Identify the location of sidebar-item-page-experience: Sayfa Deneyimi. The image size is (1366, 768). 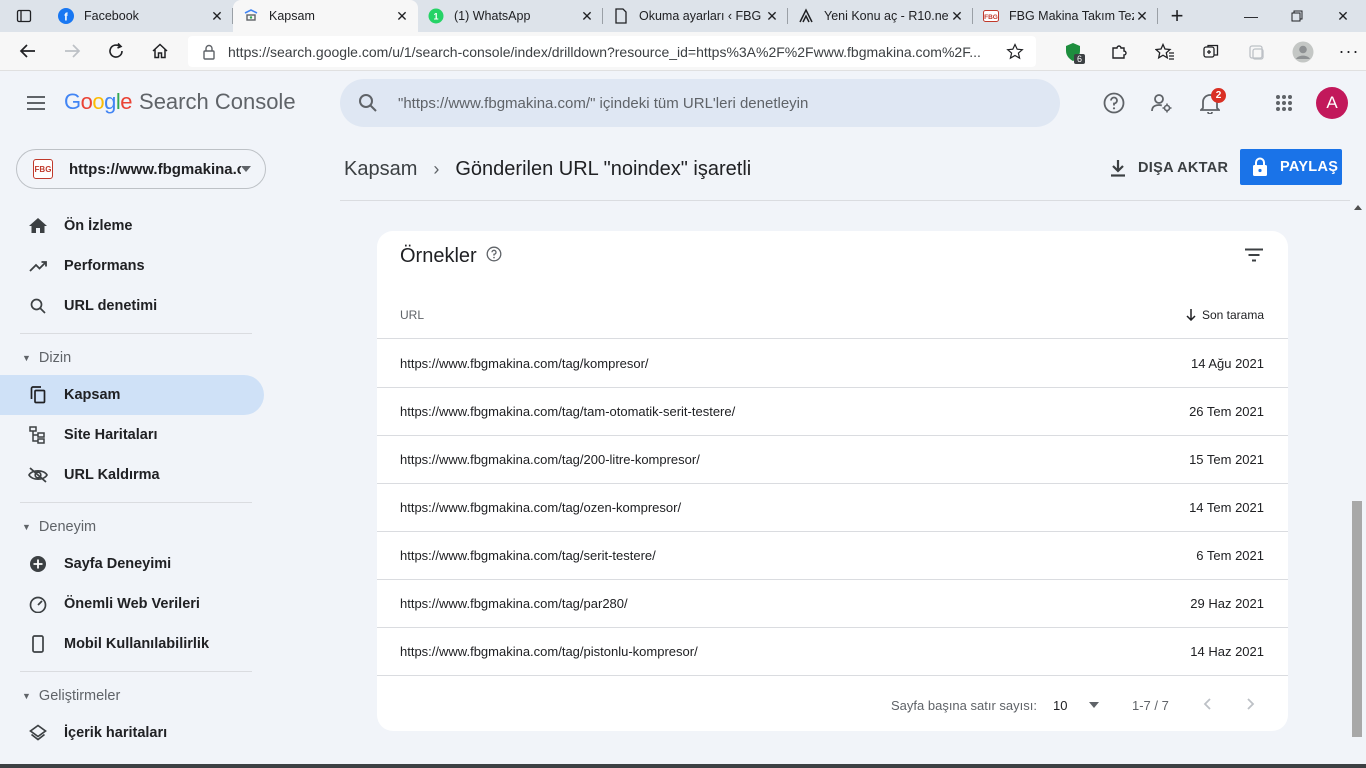
(135, 564).